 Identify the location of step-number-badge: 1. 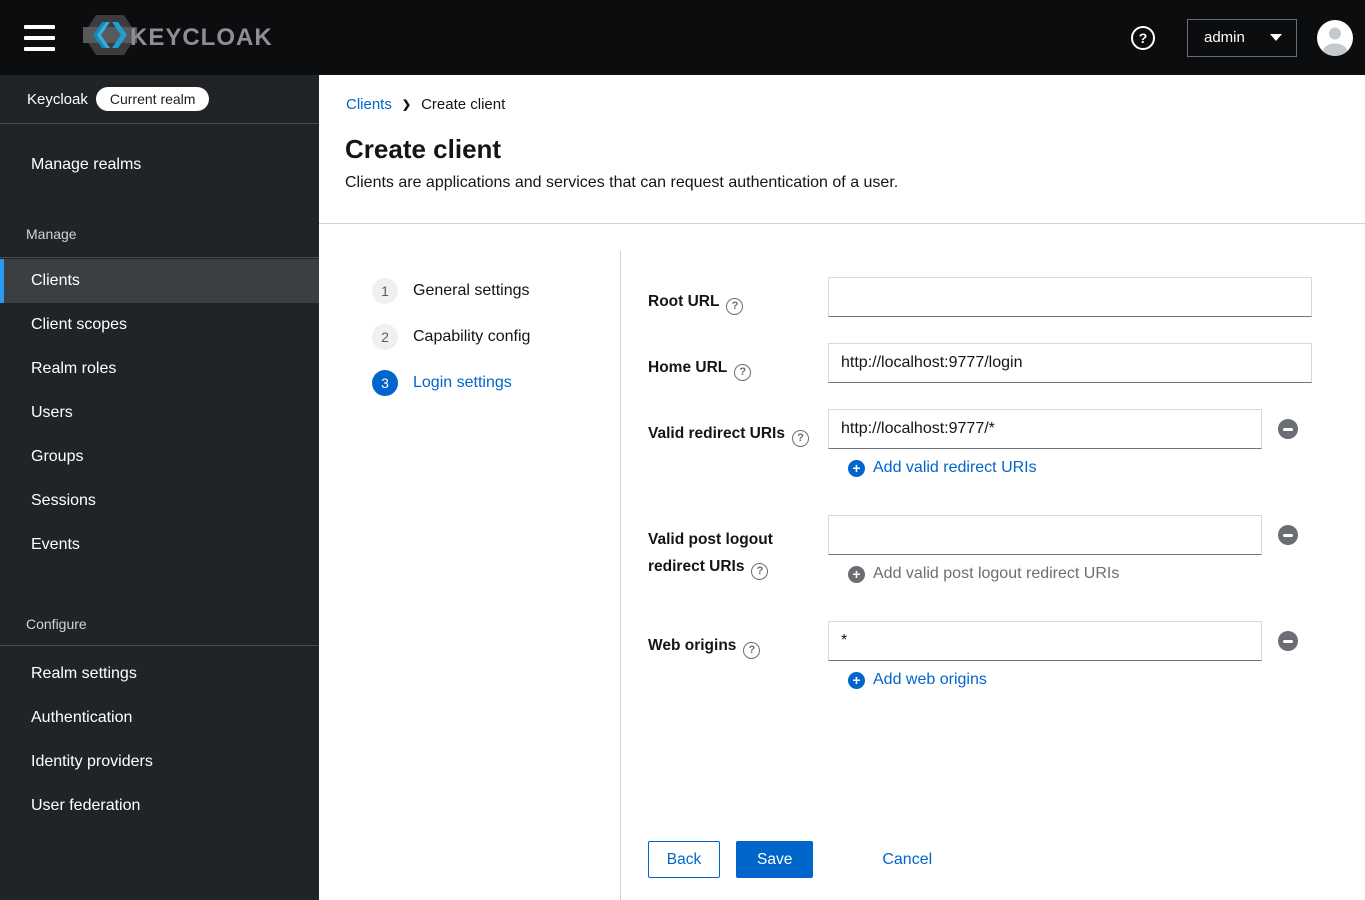
(385, 291).